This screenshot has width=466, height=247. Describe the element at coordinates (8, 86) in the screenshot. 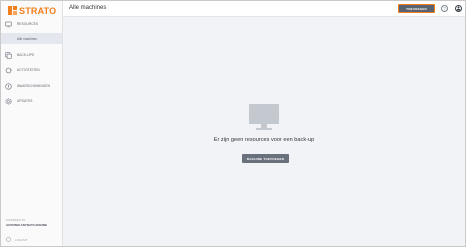

I see `alert-icon` at that location.